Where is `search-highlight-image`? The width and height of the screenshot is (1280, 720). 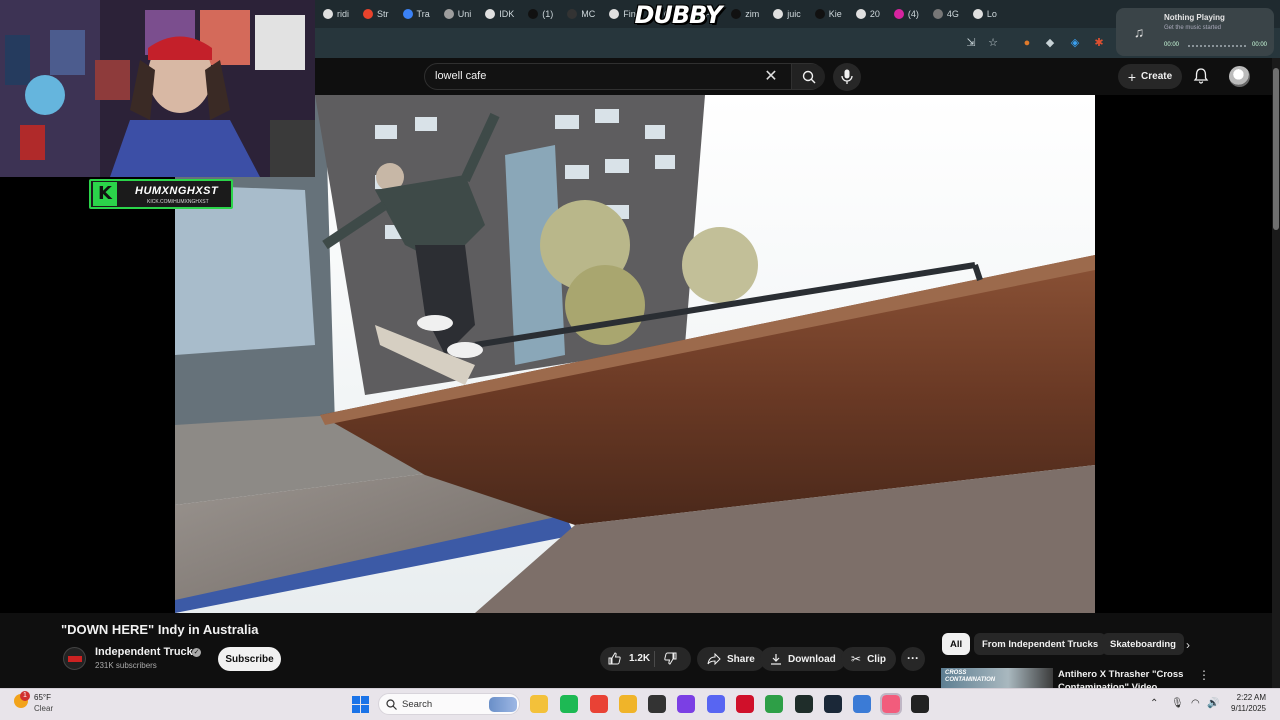 search-highlight-image is located at coordinates (503, 704).